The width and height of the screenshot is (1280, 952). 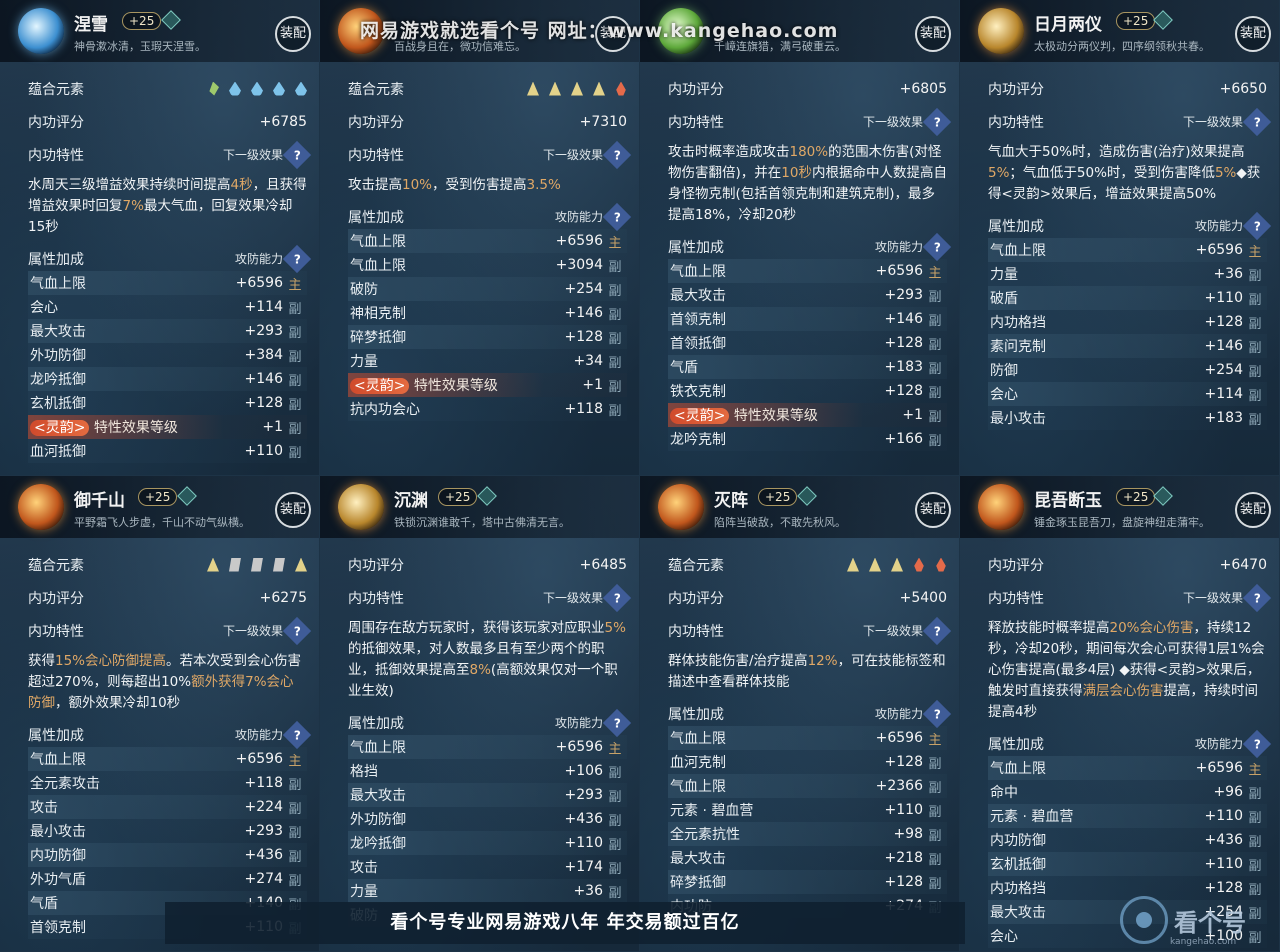 What do you see at coordinates (807, 391) in the screenshot?
I see `attr-row: 铁衣克制 +128 副` at bounding box center [807, 391].